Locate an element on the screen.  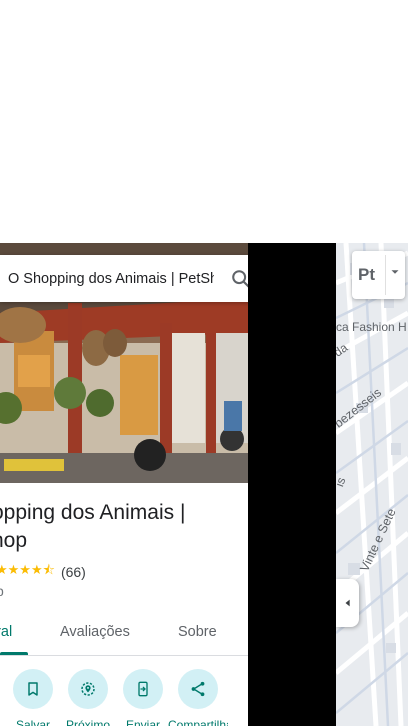
tab-about: Sobre is located at coordinates (197, 637).